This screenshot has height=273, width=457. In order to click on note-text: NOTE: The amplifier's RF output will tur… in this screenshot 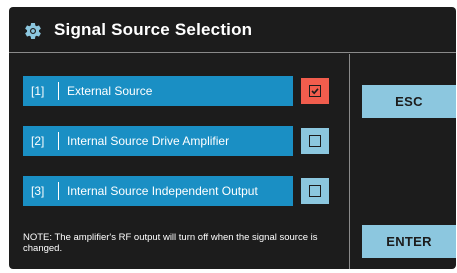, I will do `click(170, 243)`.